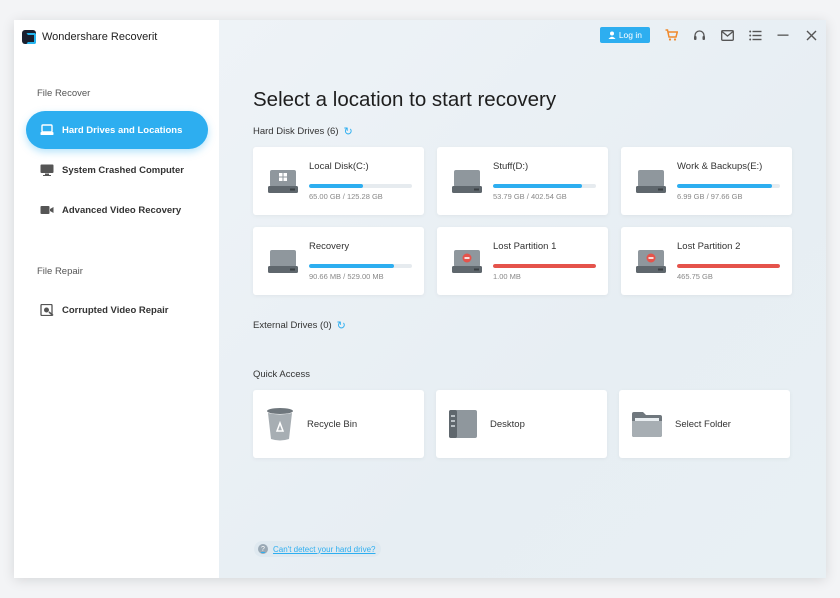 The width and height of the screenshot is (840, 598). I want to click on quick-access-label: Select Folder, so click(703, 424).